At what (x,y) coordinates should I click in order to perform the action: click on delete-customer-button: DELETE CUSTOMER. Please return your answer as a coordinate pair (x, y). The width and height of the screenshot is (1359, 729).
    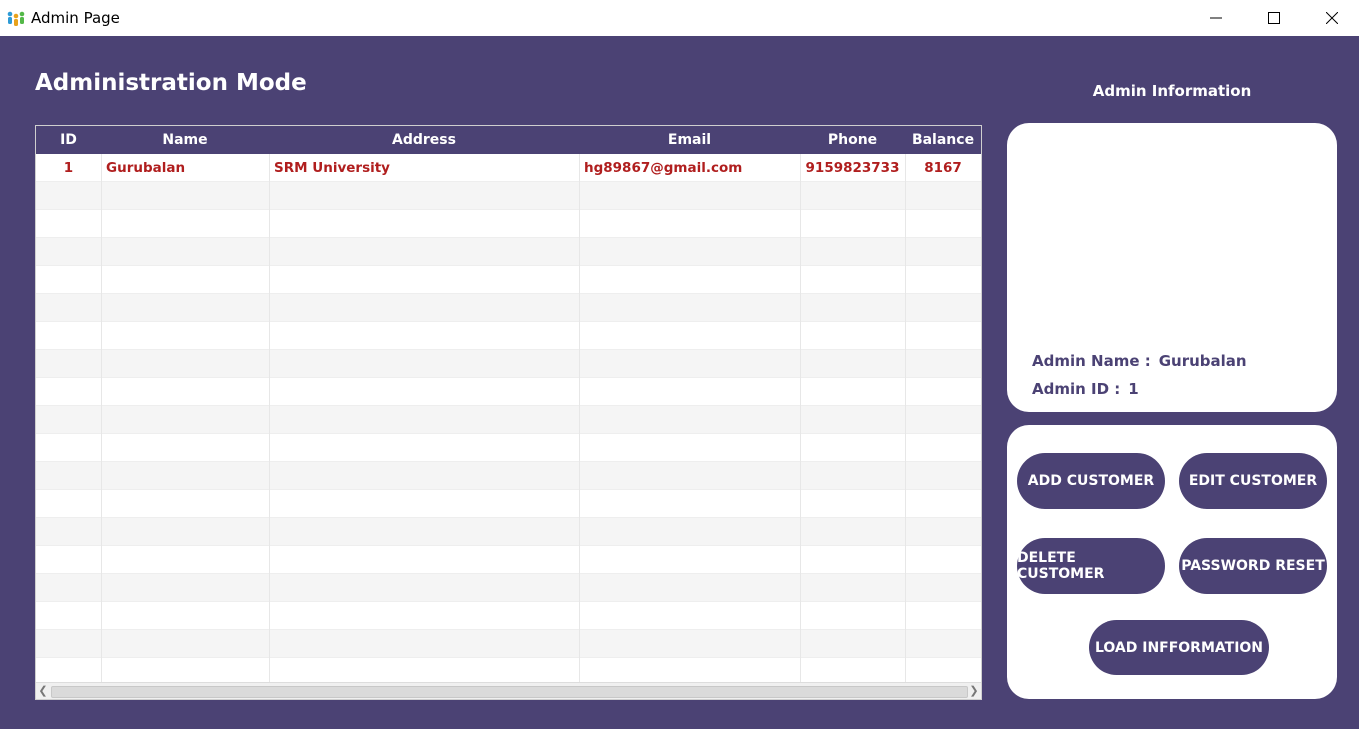
    Looking at the image, I should click on (1091, 566).